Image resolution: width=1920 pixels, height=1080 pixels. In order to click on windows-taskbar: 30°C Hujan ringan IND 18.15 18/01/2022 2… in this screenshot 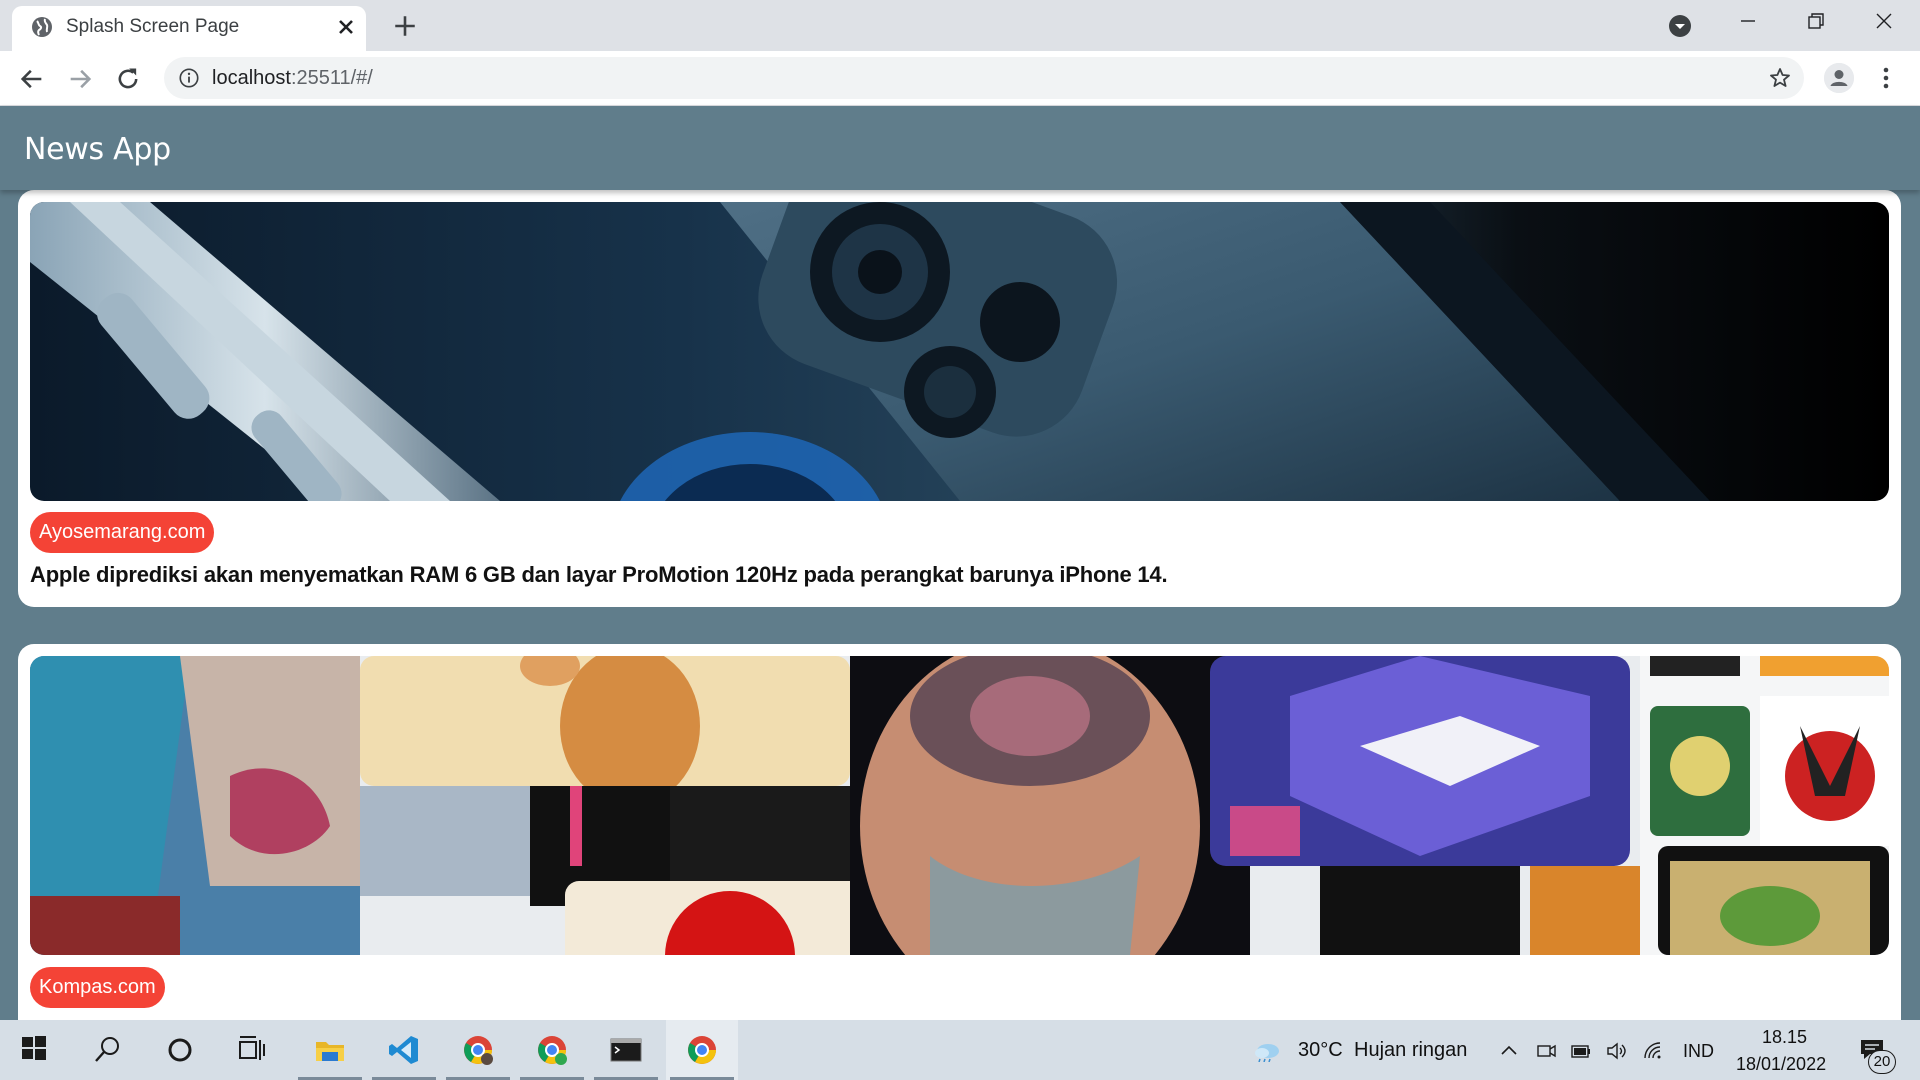, I will do `click(960, 1050)`.